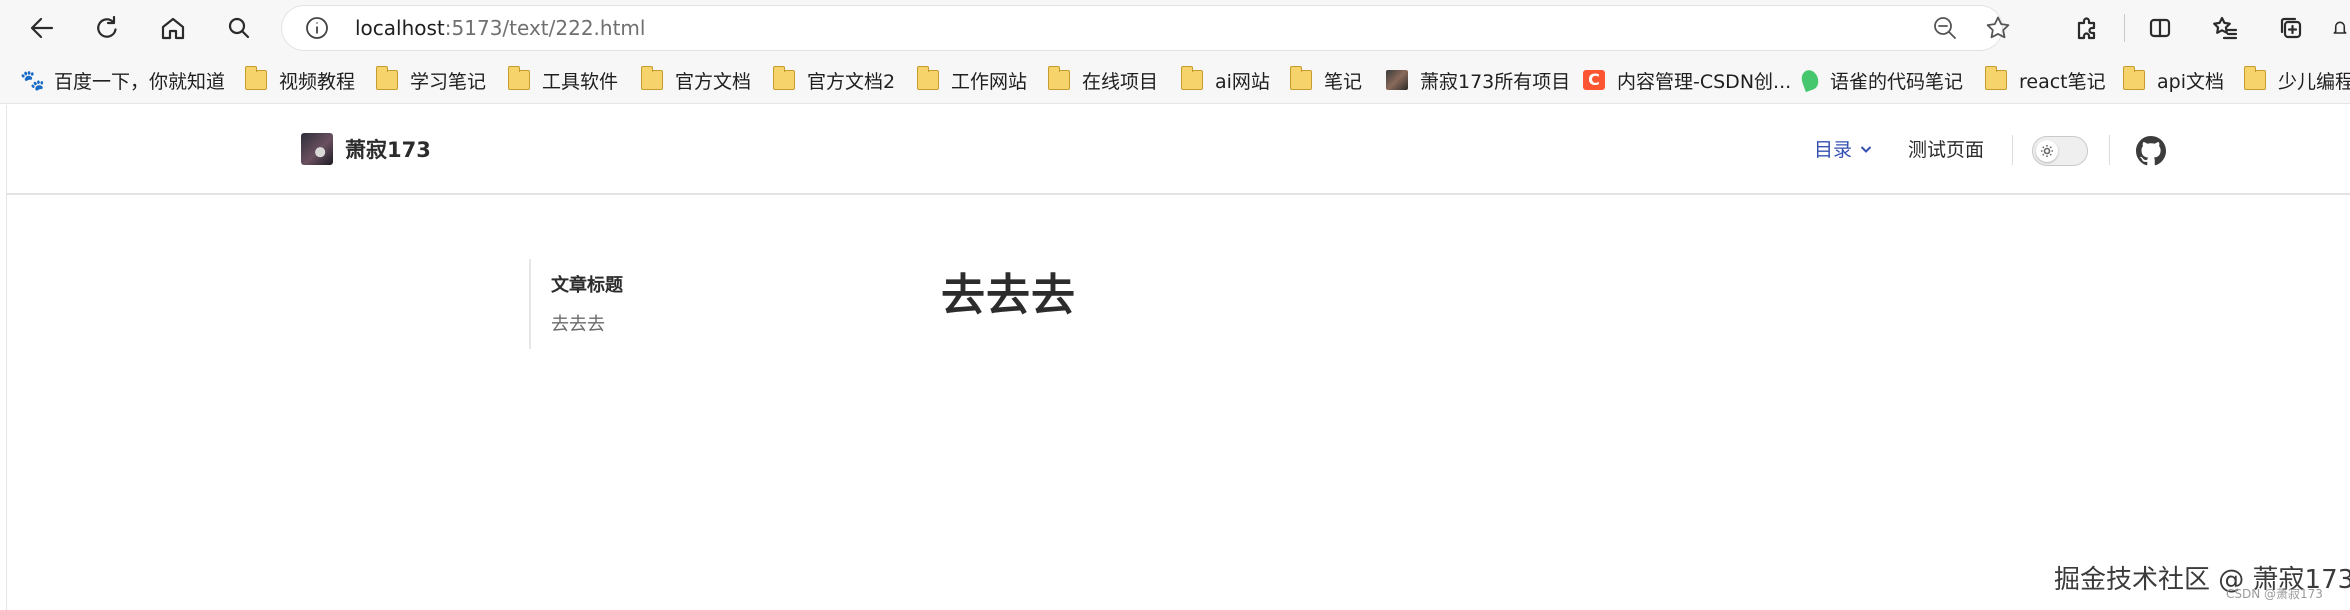  Describe the element at coordinates (1397, 80) in the screenshot. I see `avatar-thumbnail-icon` at that location.